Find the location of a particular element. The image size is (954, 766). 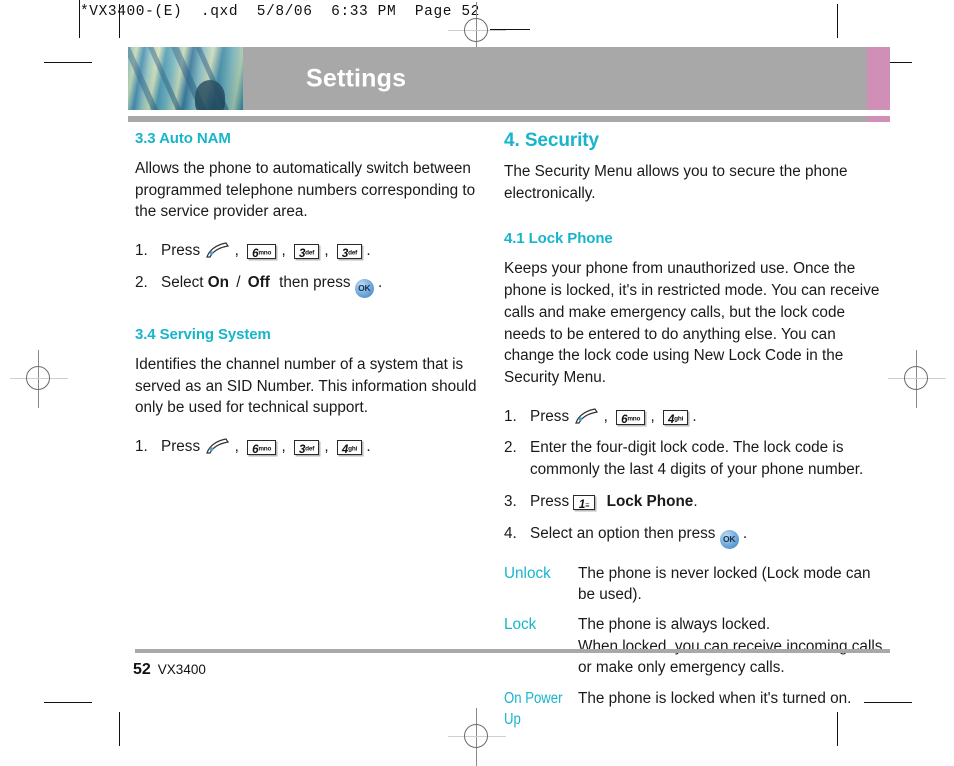

section-heading-serving-system: 3.4 Serving System is located at coordinates (203, 334).